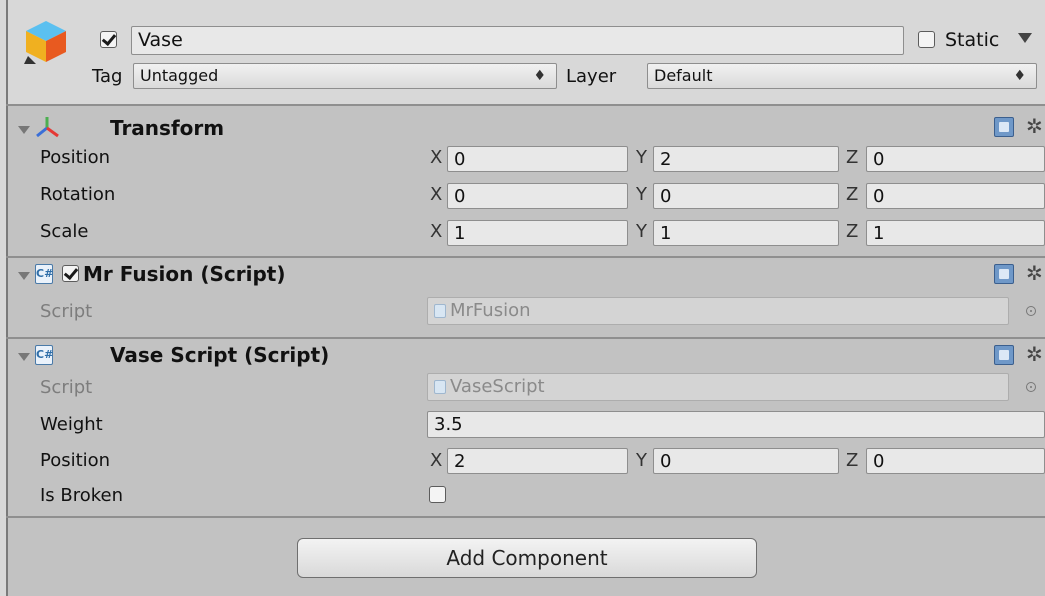 Image resolution: width=1045 pixels, height=596 pixels. Describe the element at coordinates (47, 127) in the screenshot. I see `axes-icon` at that location.